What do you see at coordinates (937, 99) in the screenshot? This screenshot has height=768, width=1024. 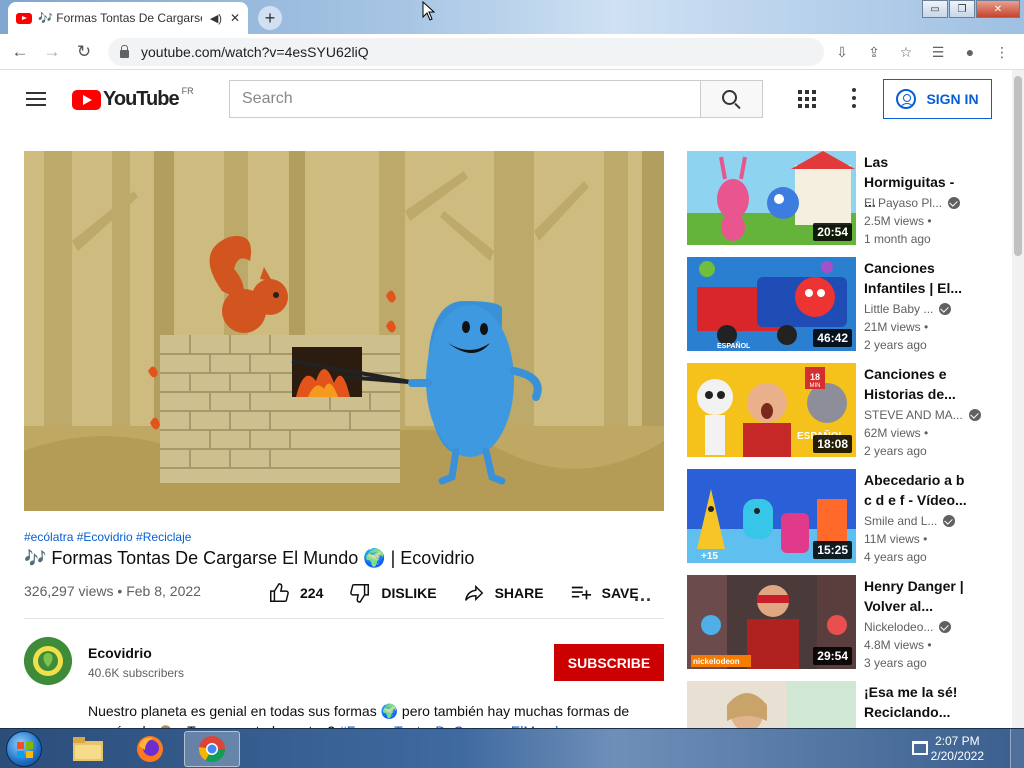 I see `sign-in-button: SIGN IN` at bounding box center [937, 99].